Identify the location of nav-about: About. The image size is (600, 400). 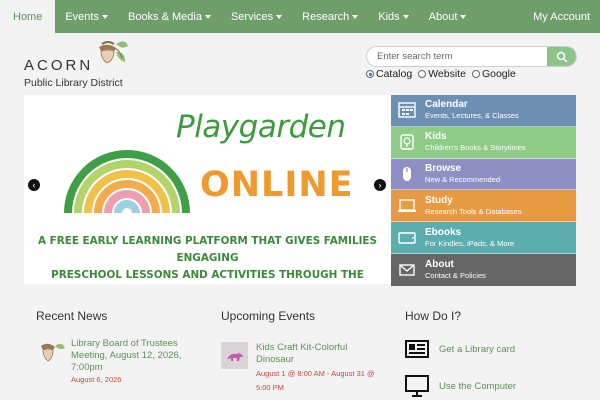
(448, 16).